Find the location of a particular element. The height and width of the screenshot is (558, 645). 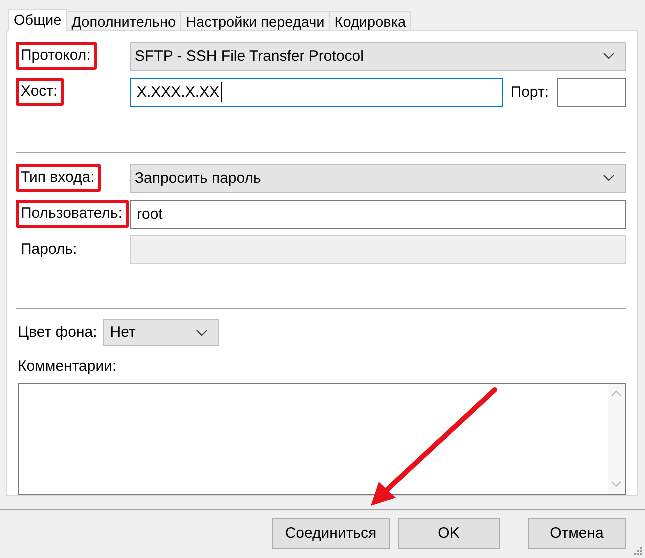

tab: Настройки передачи is located at coordinates (255, 20).